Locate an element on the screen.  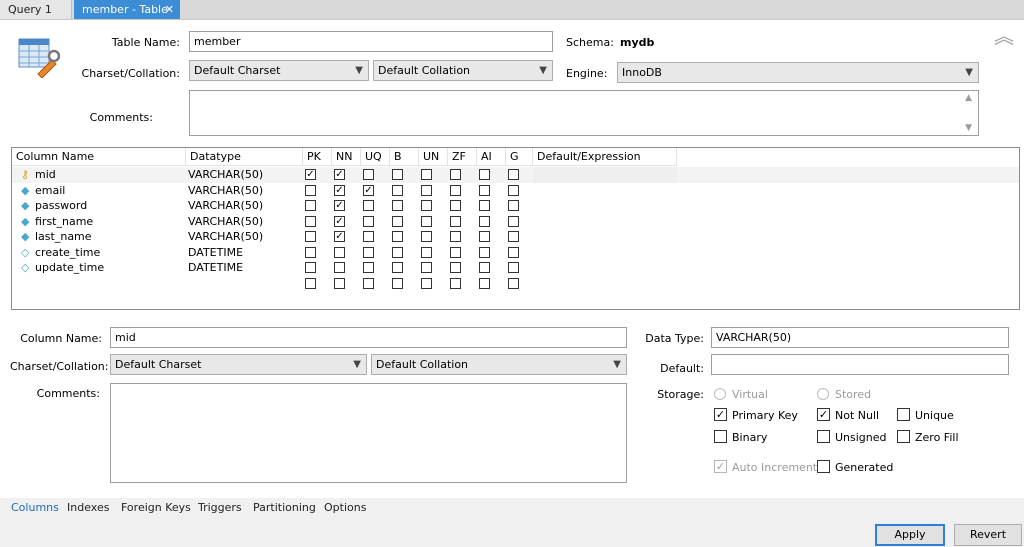
table-row: ⚷ mid VARCHAR(50) ✓ ✓ is located at coordinates (515, 175).